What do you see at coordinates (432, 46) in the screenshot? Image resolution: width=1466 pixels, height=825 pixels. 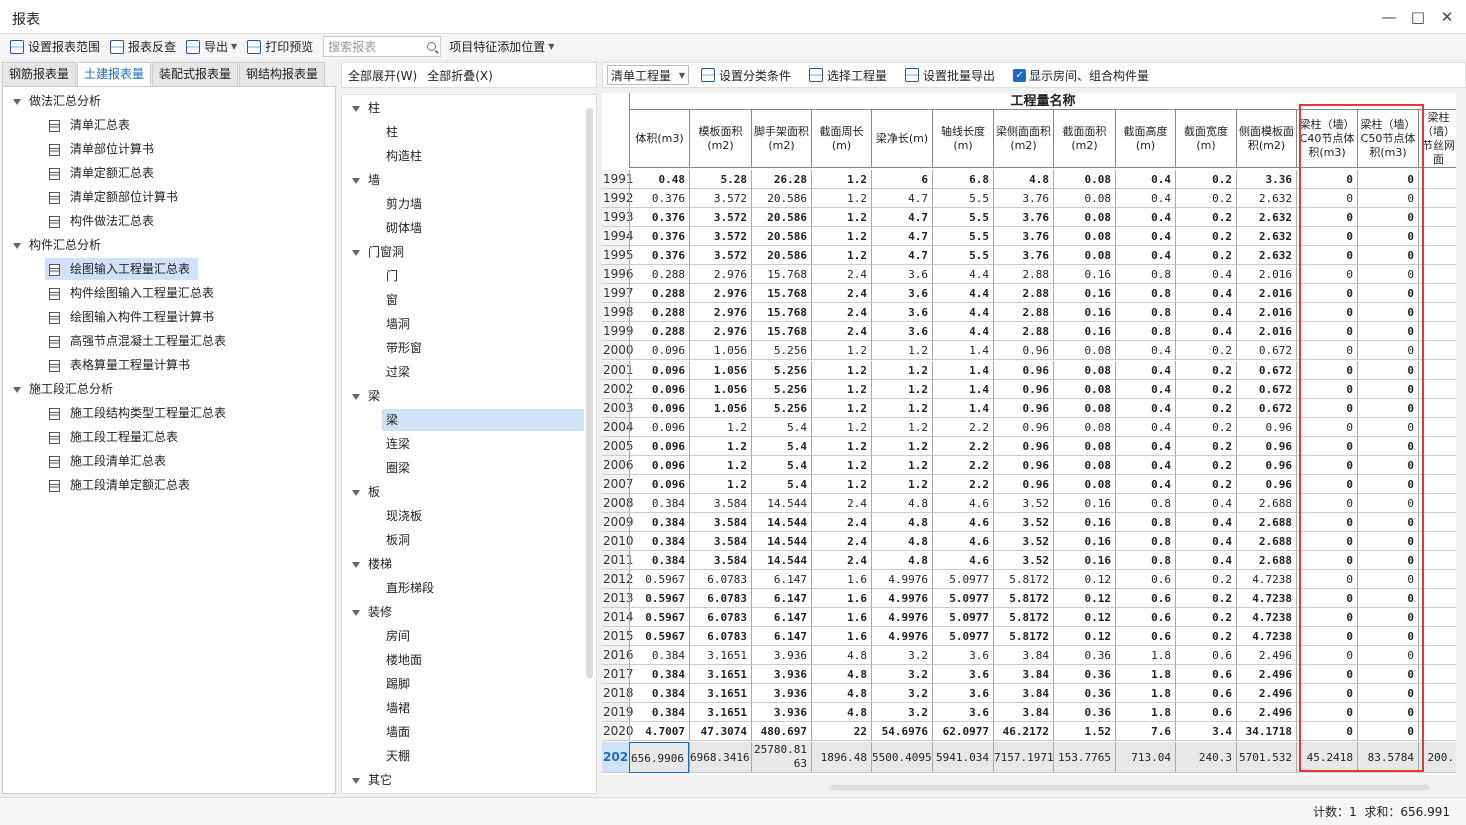 I see `search-icon` at bounding box center [432, 46].